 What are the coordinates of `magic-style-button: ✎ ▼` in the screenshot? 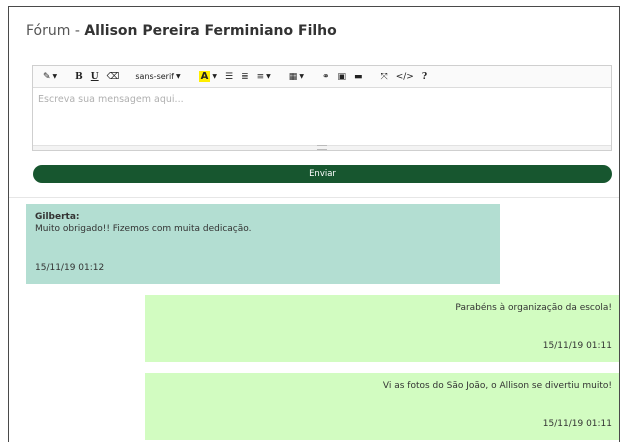 It's located at (50, 77).